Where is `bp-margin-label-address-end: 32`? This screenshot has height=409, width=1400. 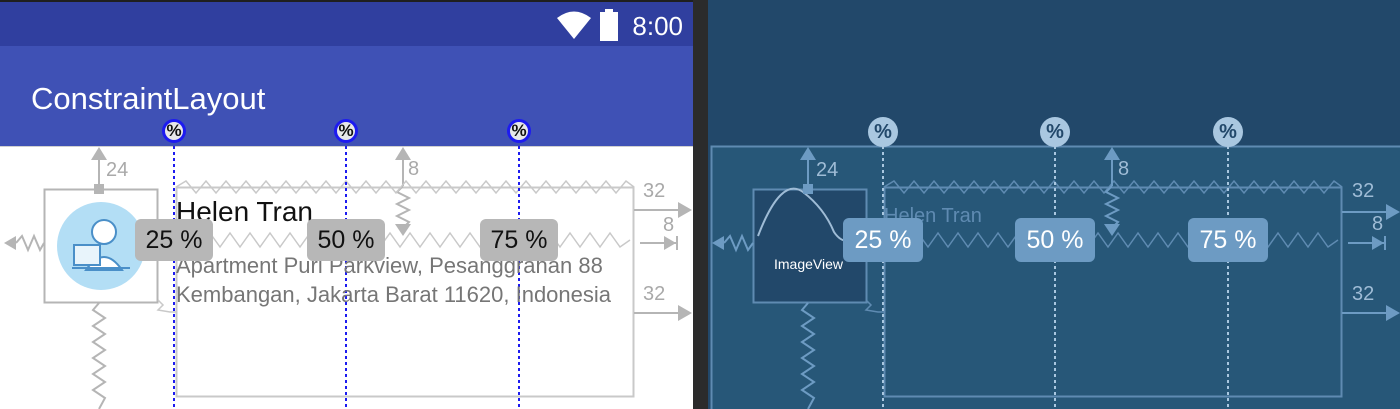
bp-margin-label-address-end: 32 is located at coordinates (1363, 294).